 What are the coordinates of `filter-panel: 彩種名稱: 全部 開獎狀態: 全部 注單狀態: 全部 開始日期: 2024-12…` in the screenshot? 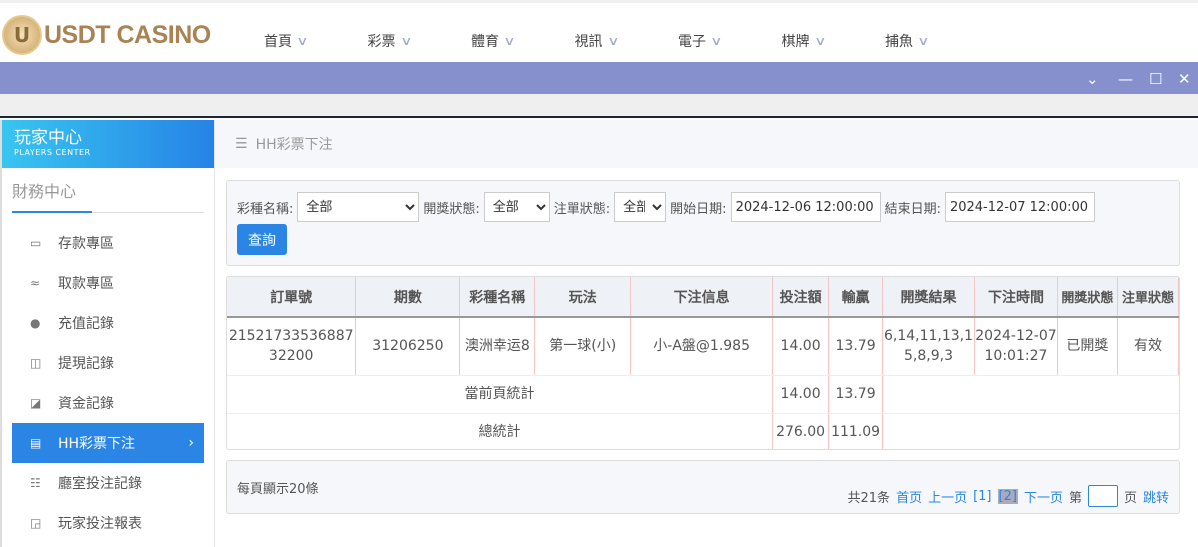 It's located at (703, 223).